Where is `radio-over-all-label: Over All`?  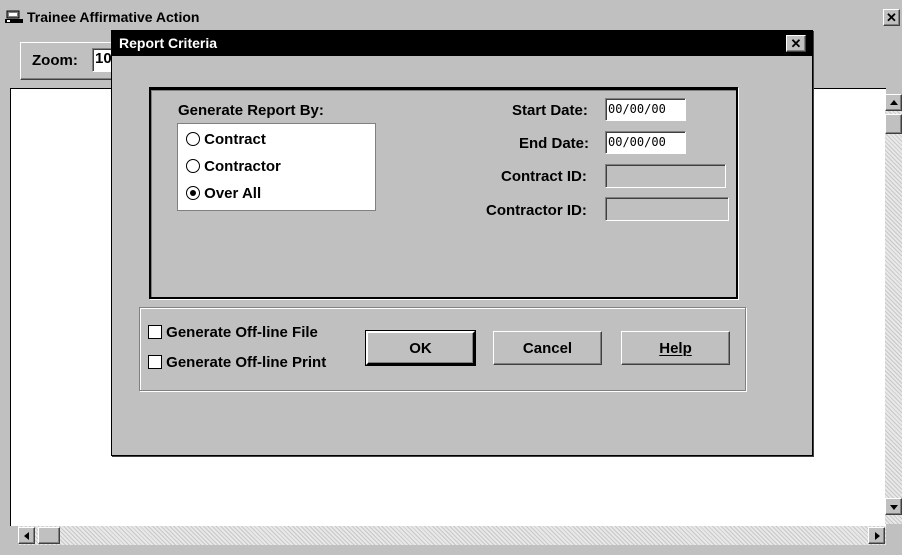 radio-over-all-label: Over All is located at coordinates (233, 193).